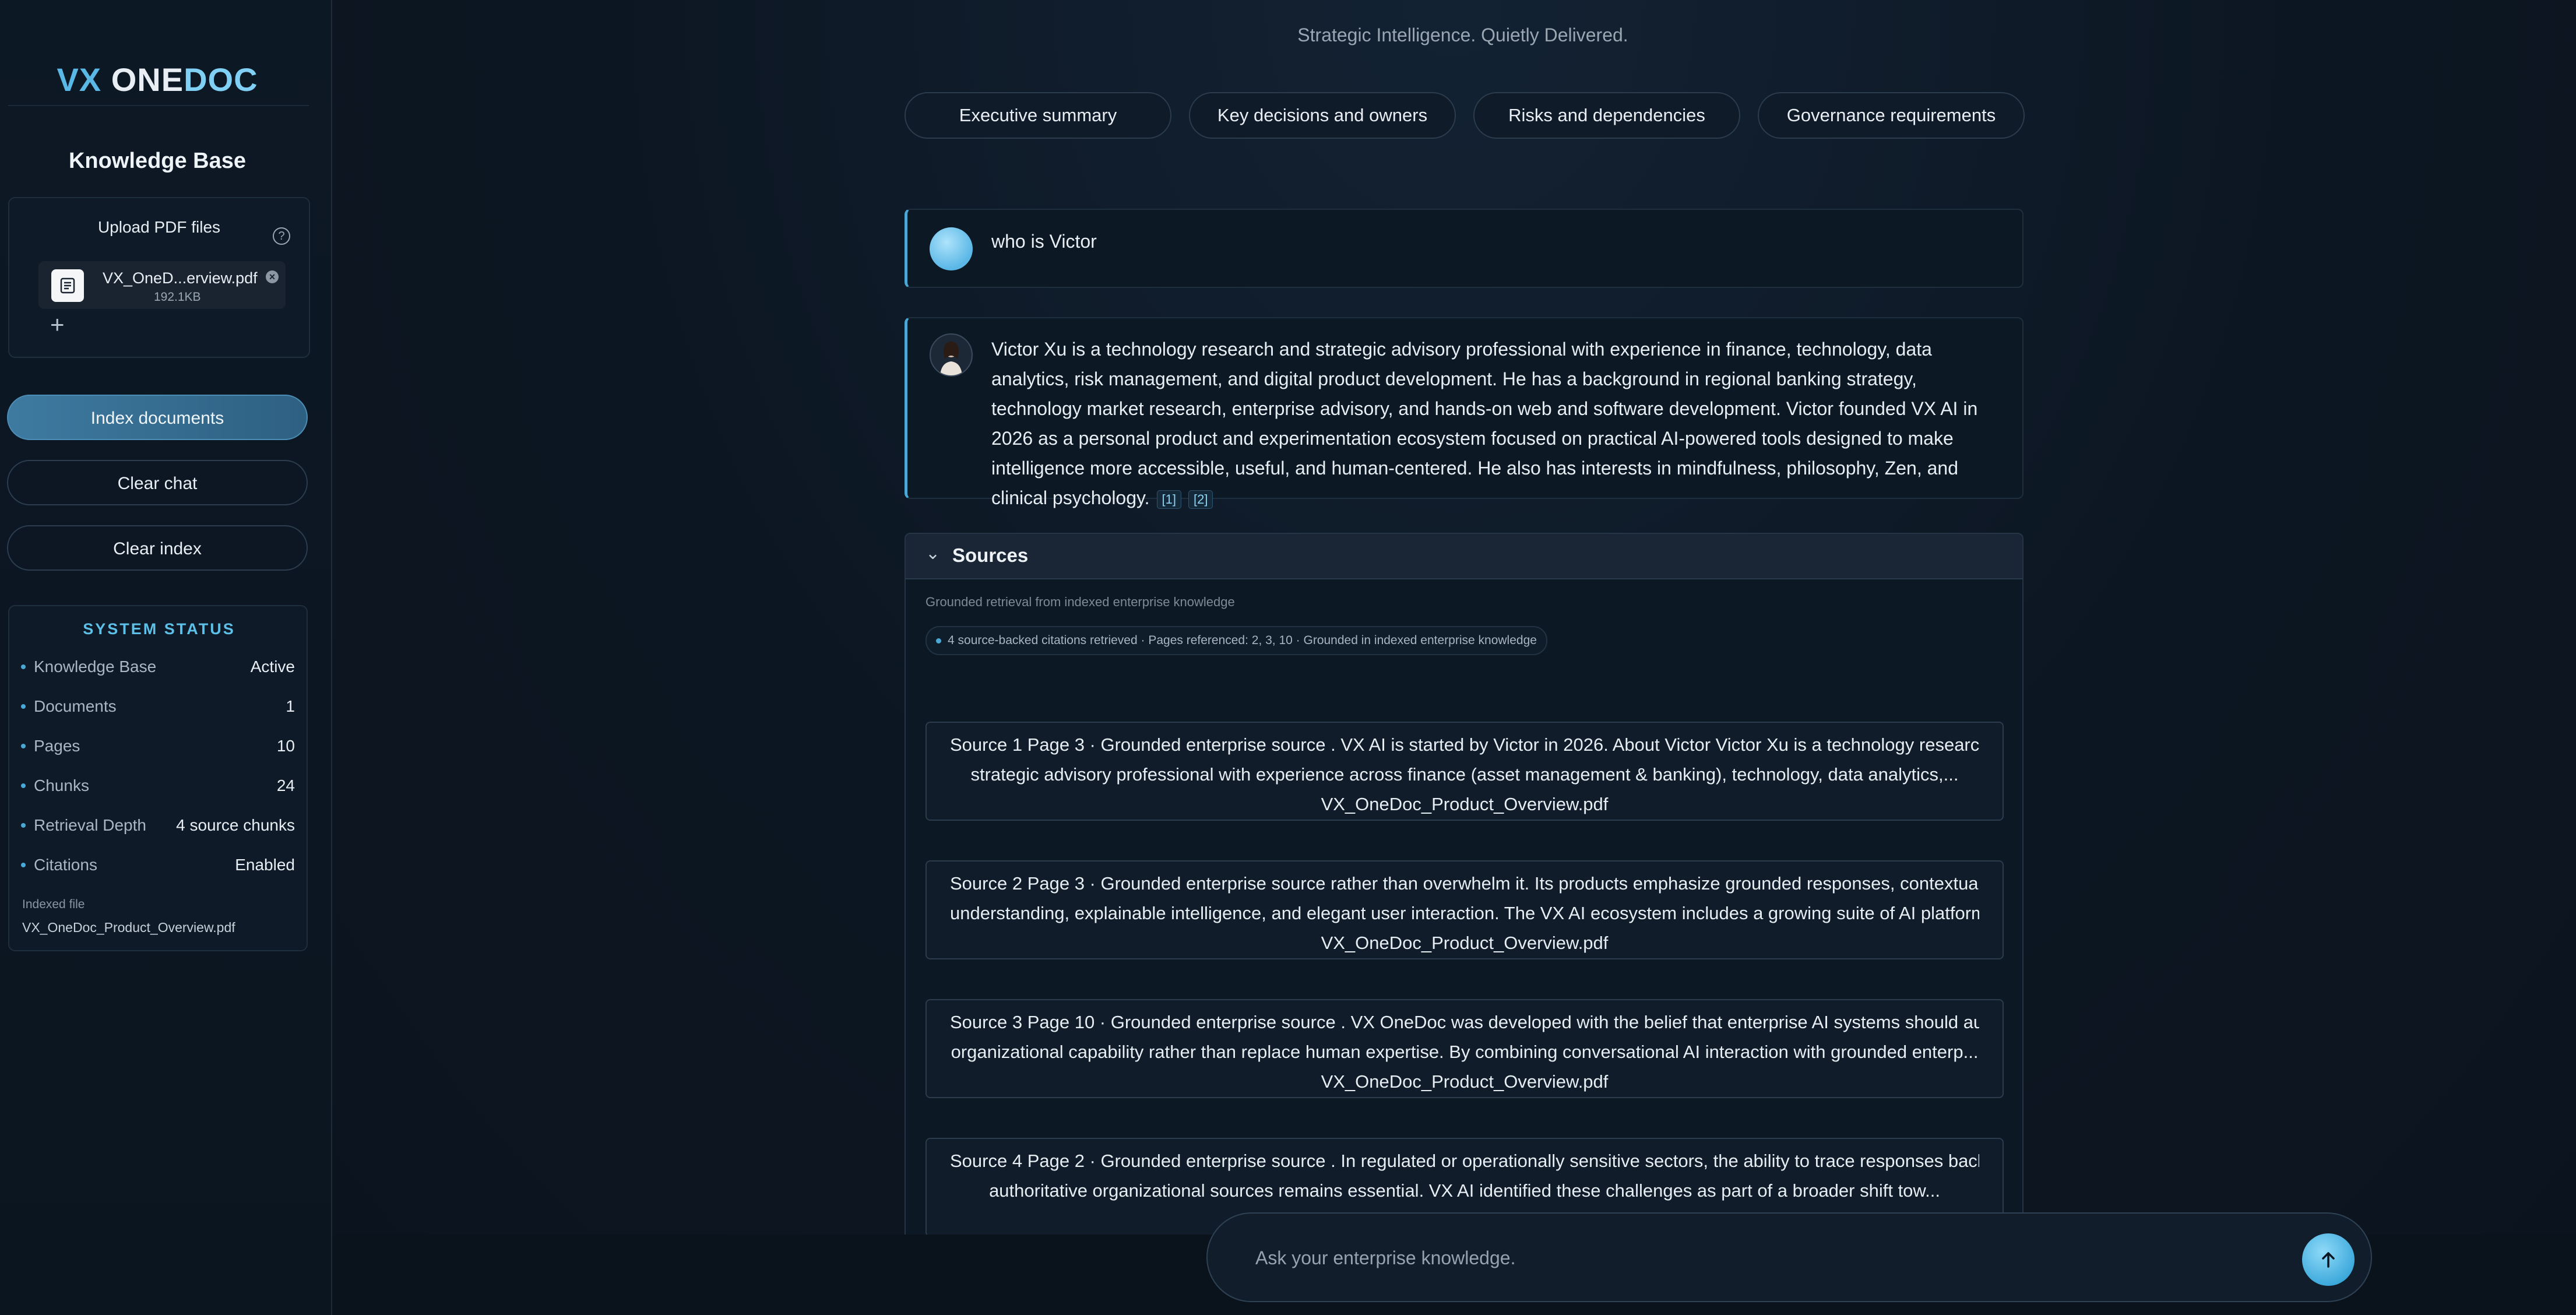 This screenshot has width=2576, height=1315. I want to click on help-icon: ?, so click(282, 236).